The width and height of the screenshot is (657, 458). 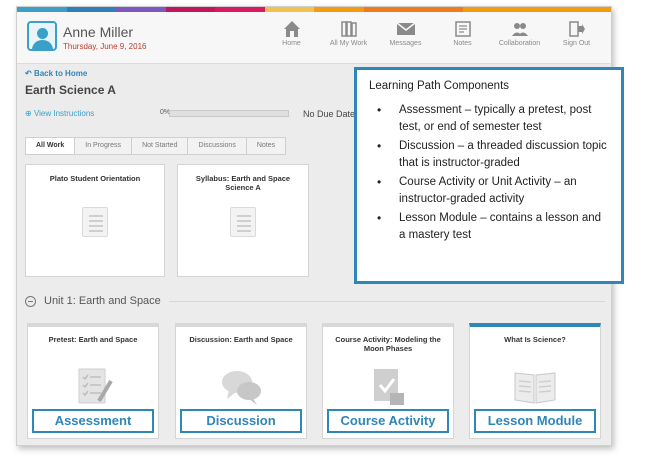 What do you see at coordinates (217, 146) in the screenshot?
I see `tab-discussions: Discussions` at bounding box center [217, 146].